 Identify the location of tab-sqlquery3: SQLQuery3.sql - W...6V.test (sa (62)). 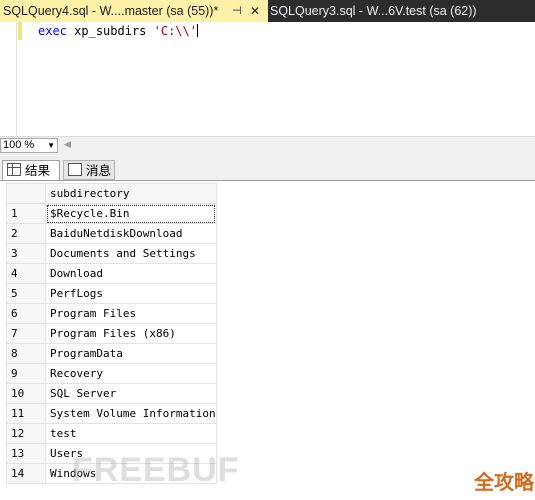
(373, 11).